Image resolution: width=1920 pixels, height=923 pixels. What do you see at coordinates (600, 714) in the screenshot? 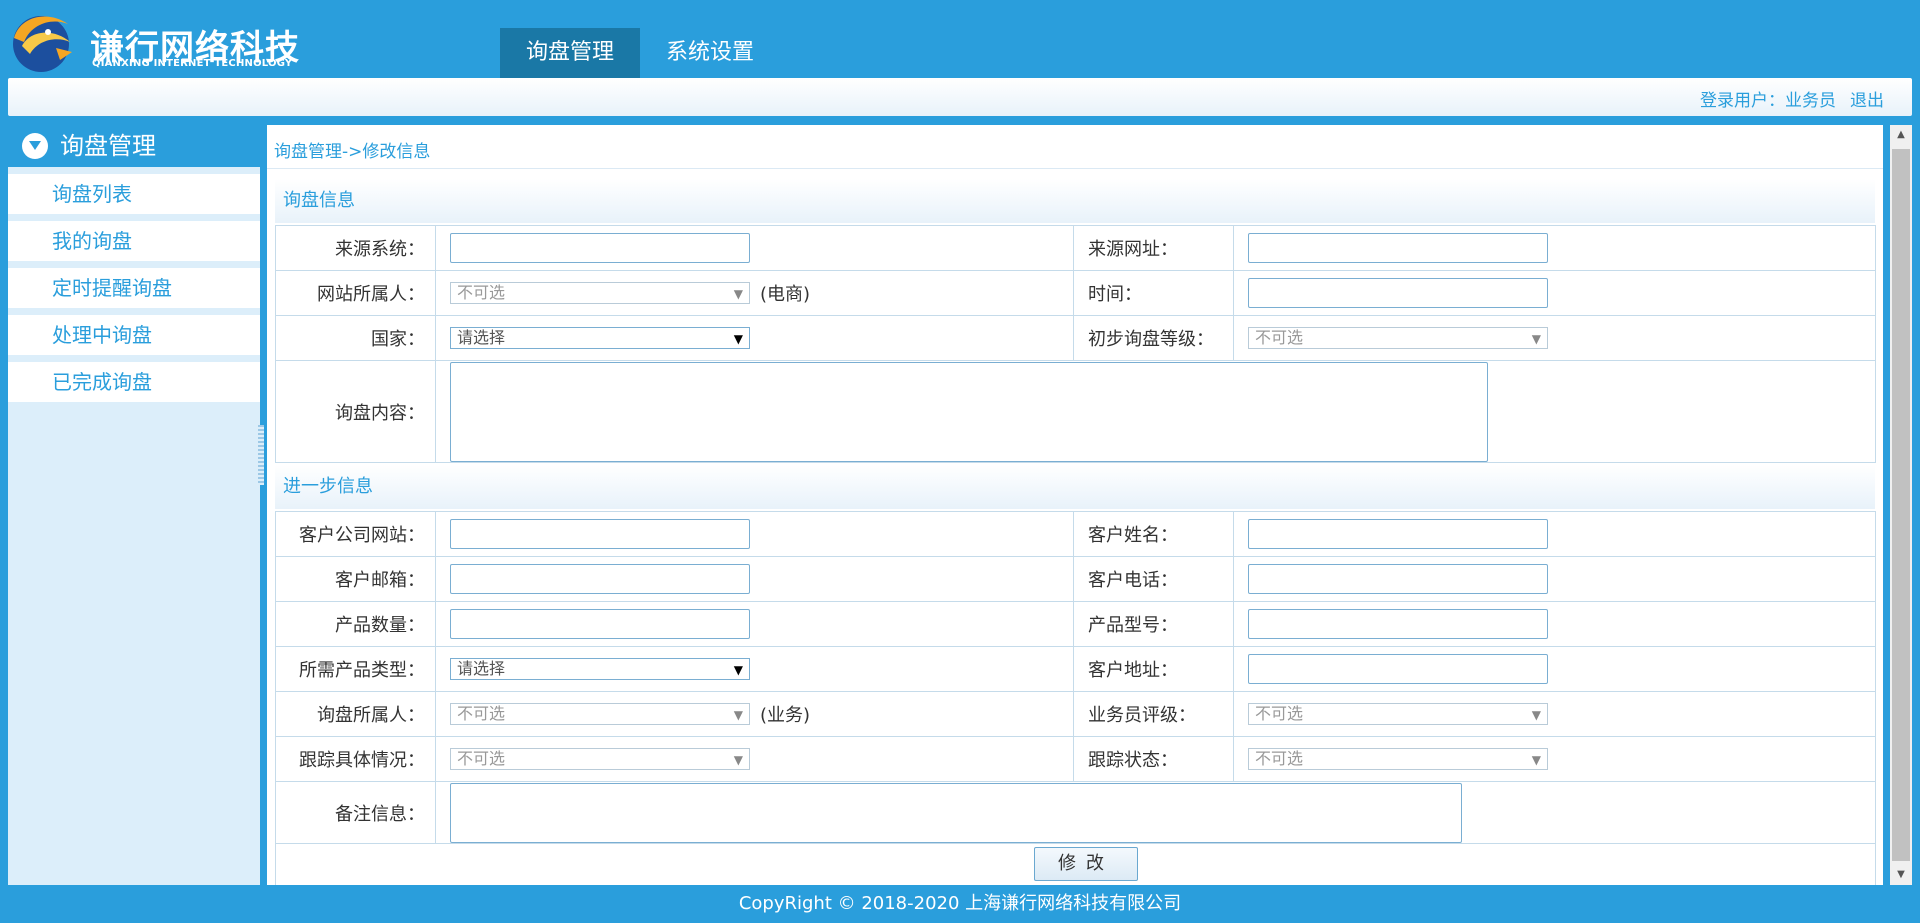
I see `inquiry-owner-select: 不可选 ▼` at bounding box center [600, 714].